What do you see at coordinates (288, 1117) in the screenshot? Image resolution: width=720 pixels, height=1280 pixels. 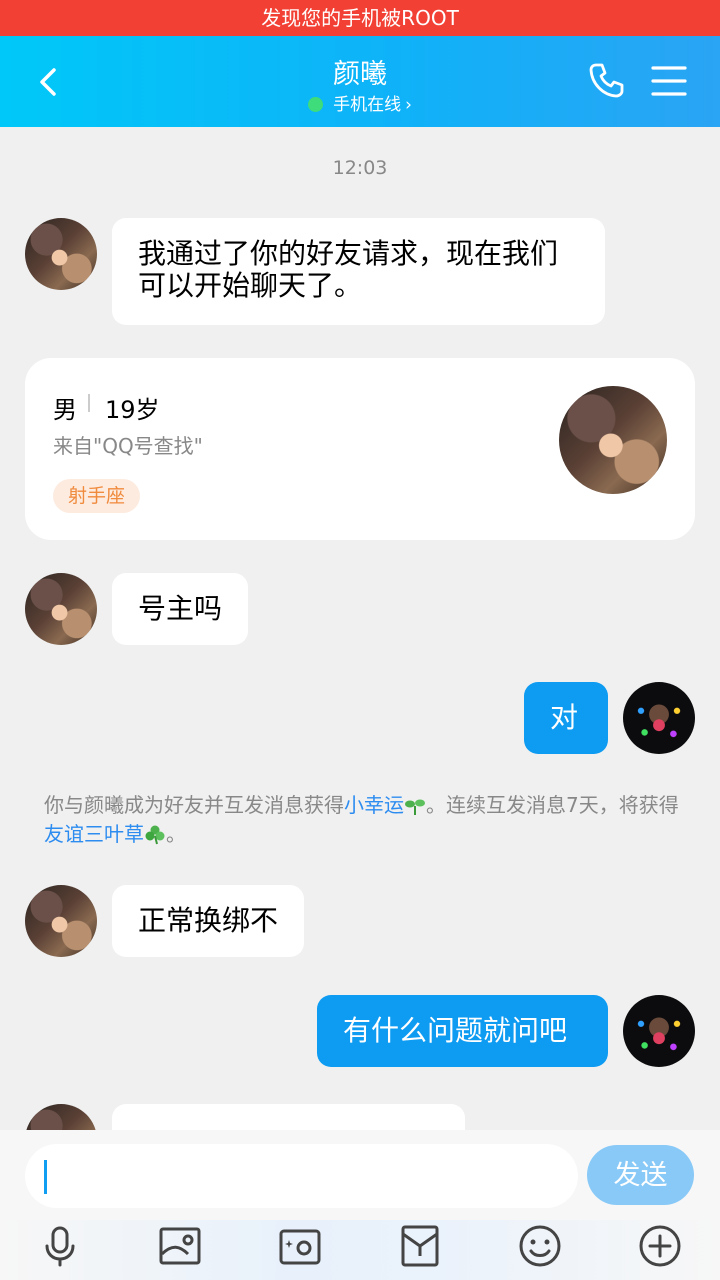 I see `message-bubble-incoming-partial` at bounding box center [288, 1117].